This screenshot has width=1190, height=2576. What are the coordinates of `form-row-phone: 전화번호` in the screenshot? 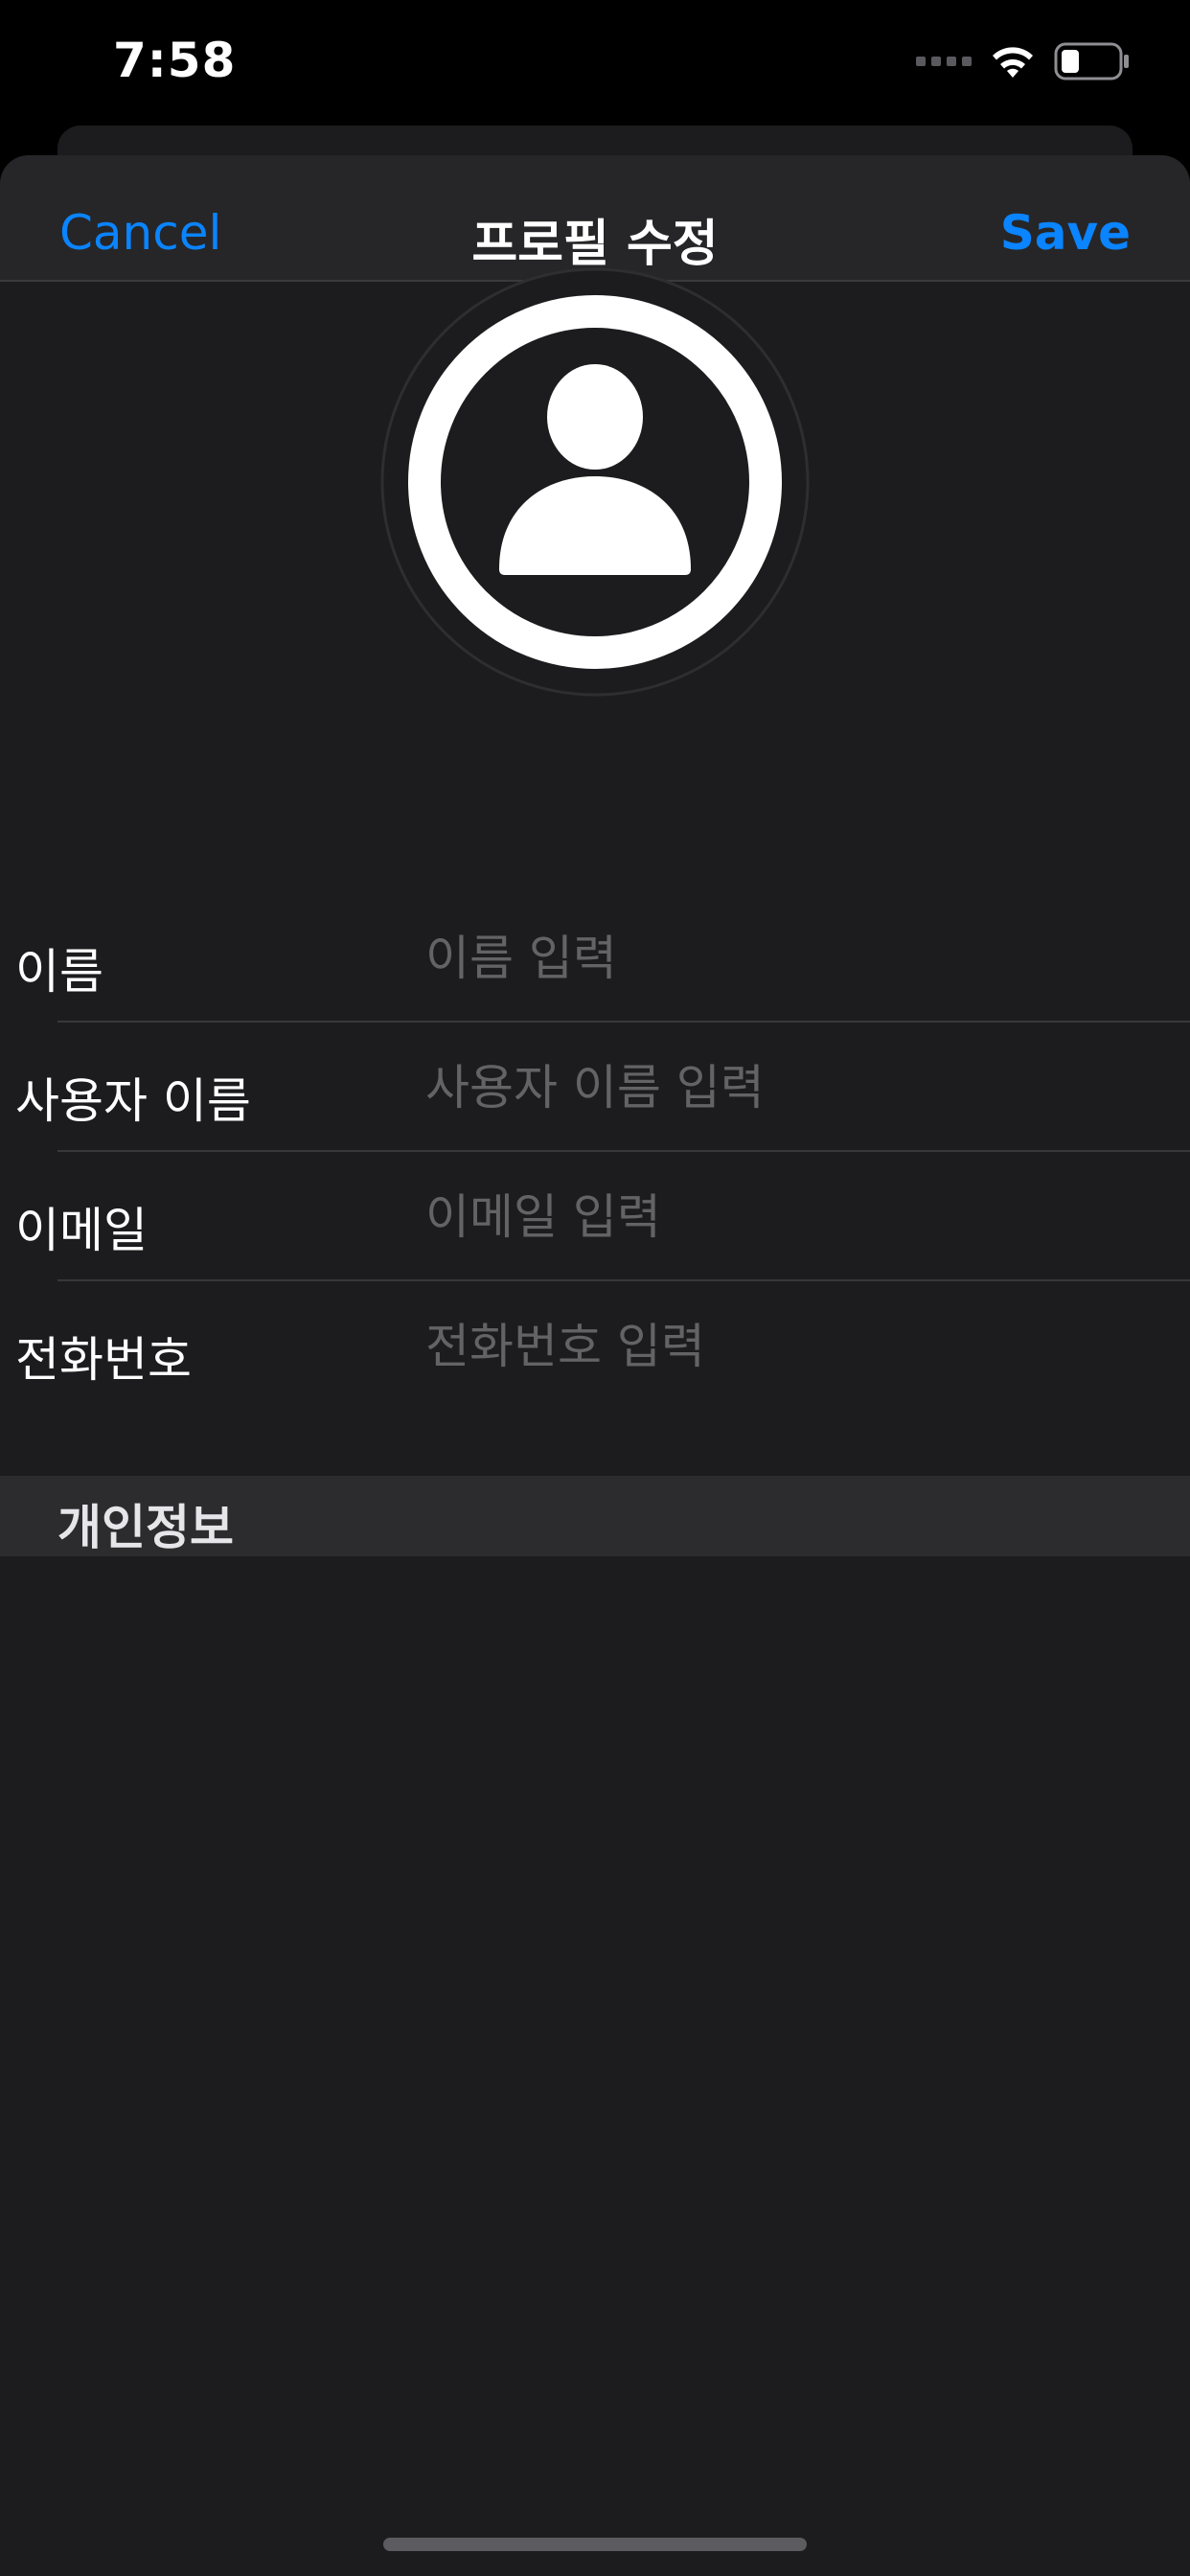 It's located at (595, 1346).